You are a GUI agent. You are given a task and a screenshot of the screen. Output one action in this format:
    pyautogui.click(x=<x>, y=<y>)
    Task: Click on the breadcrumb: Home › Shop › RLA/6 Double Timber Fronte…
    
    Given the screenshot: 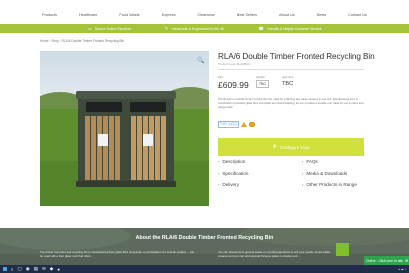 What is the action you would take?
    pyautogui.click(x=82, y=41)
    